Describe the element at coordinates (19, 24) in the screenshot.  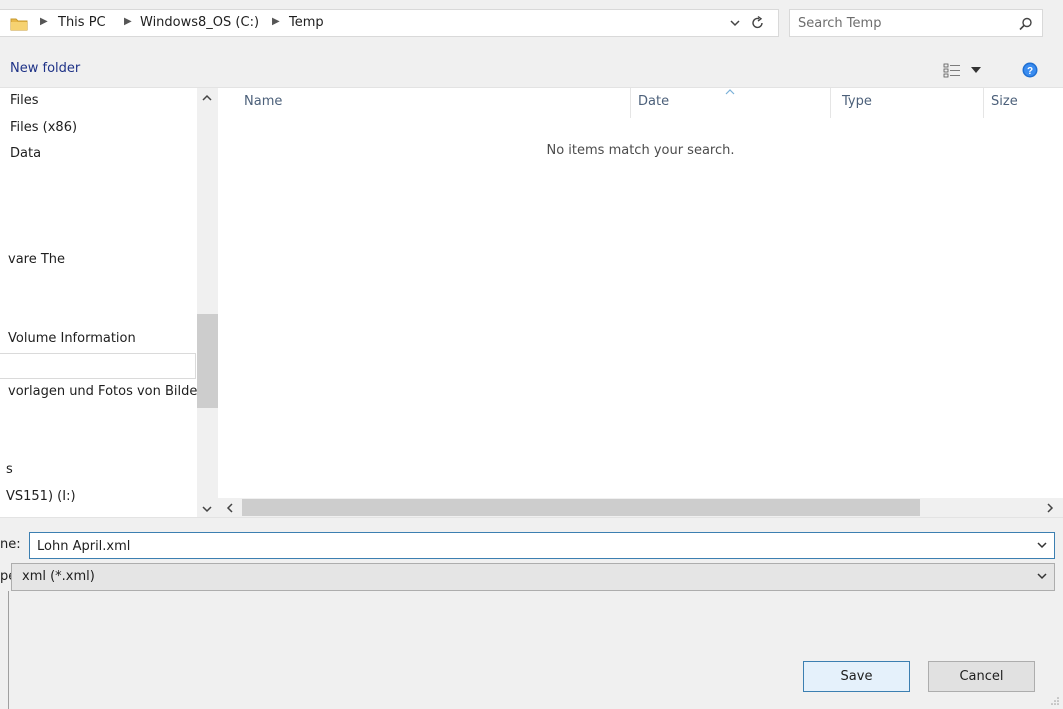
I see `folder-icon` at that location.